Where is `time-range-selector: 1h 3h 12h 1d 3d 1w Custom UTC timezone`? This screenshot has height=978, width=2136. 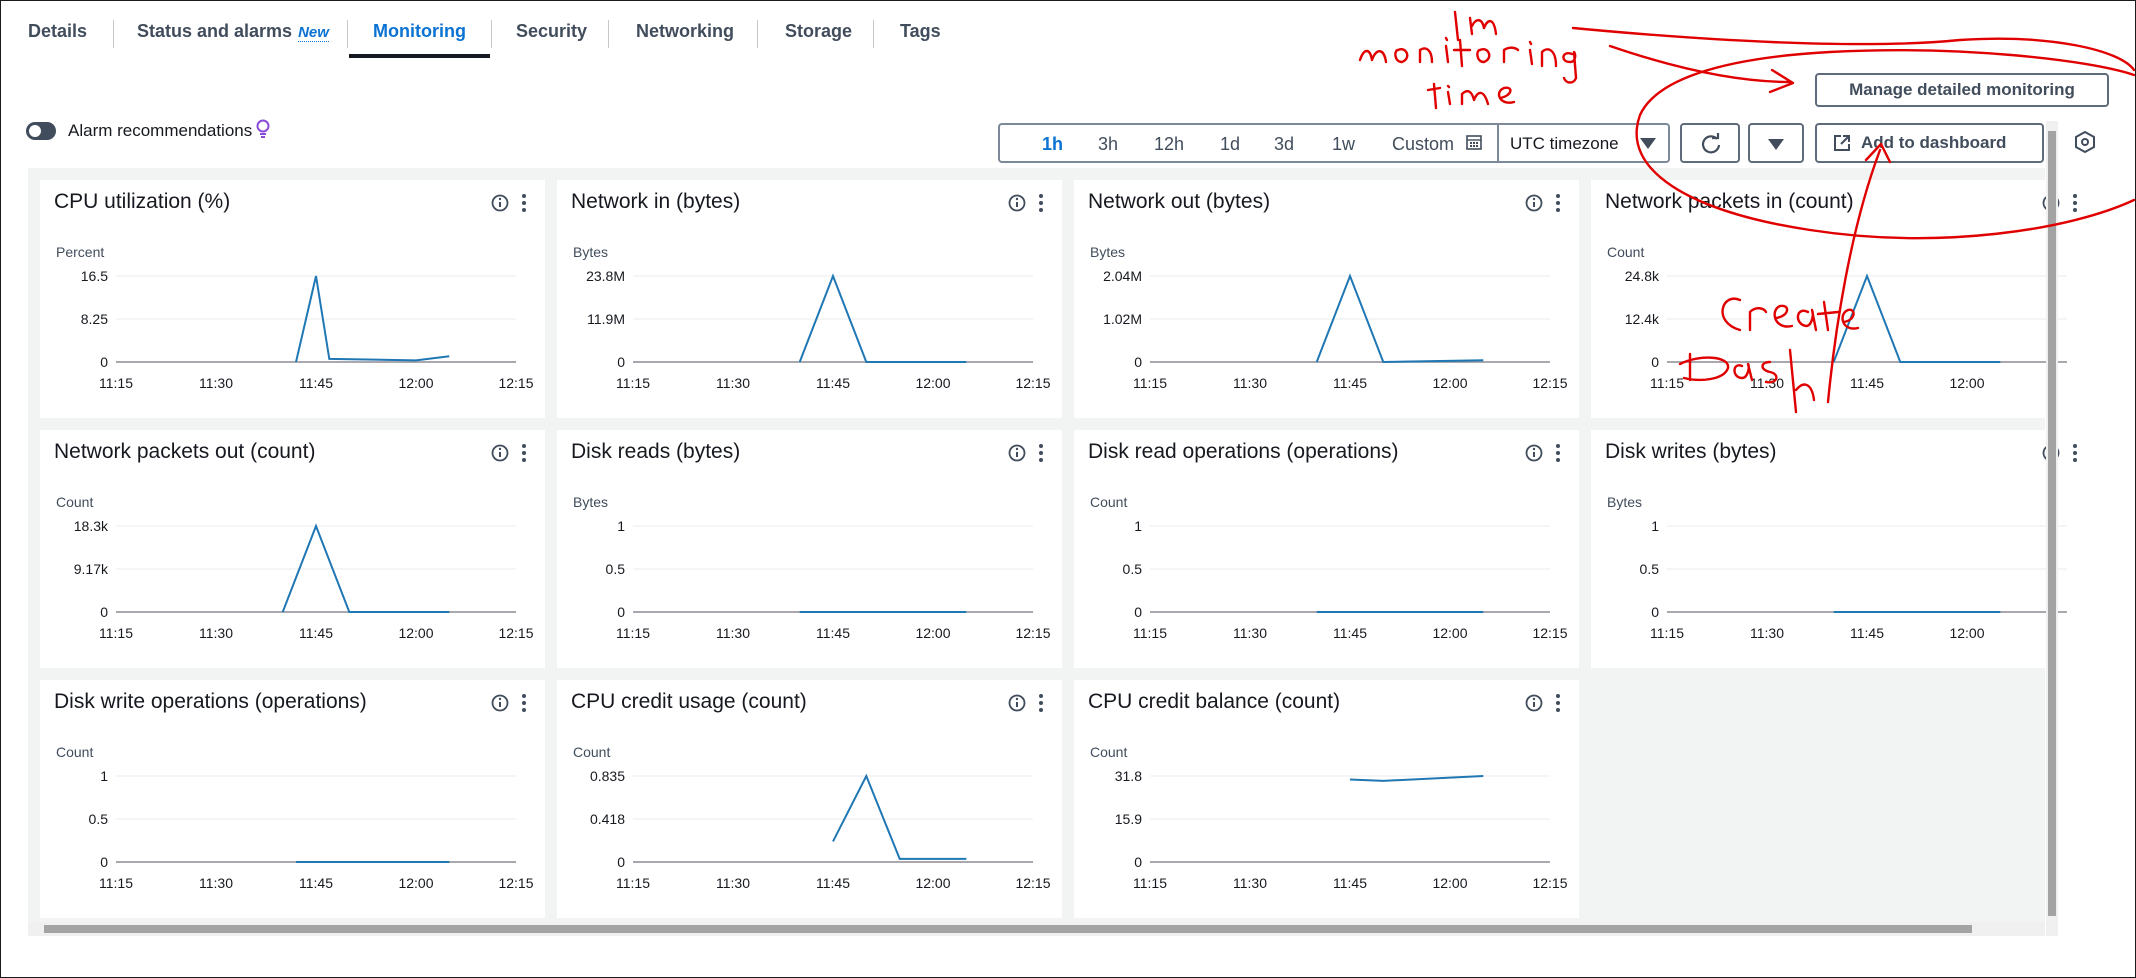 time-range-selector: 1h 3h 12h 1d 3d 1w Custom UTC timezone is located at coordinates (1334, 143).